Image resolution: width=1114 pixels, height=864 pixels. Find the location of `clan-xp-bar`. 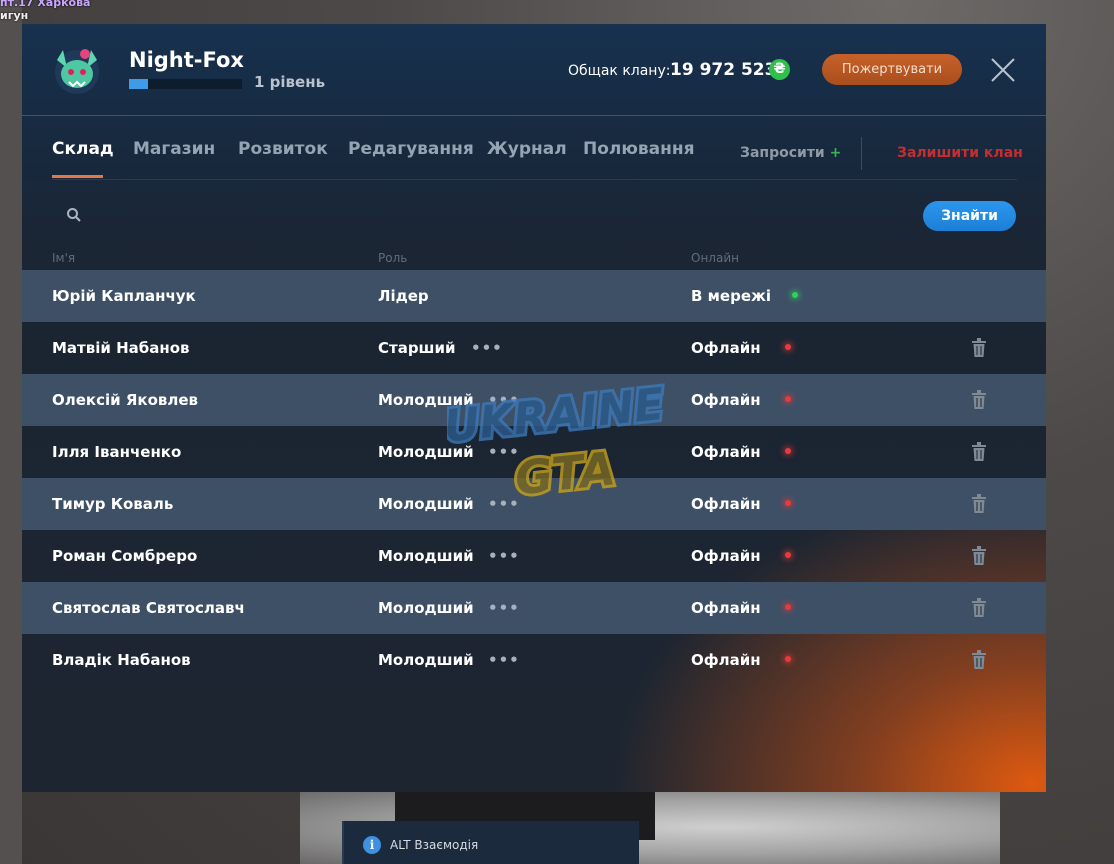

clan-xp-bar is located at coordinates (185, 84).